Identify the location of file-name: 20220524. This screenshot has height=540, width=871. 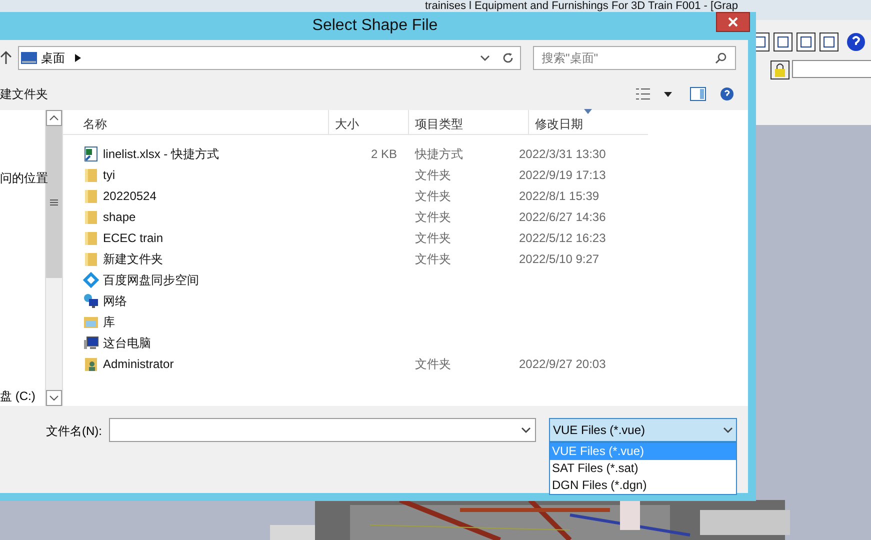
(129, 196).